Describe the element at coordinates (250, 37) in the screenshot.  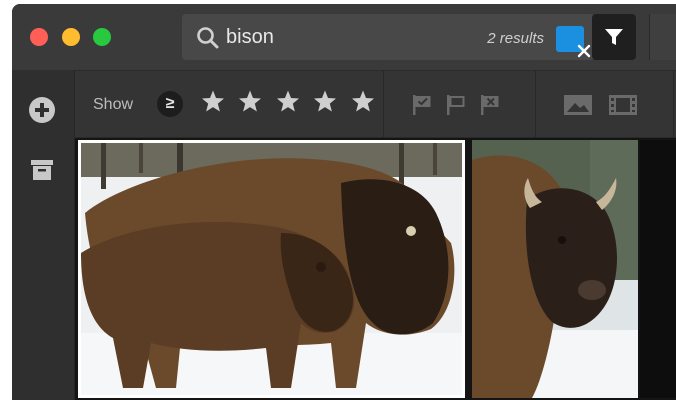
I see `search-query: bison` at that location.